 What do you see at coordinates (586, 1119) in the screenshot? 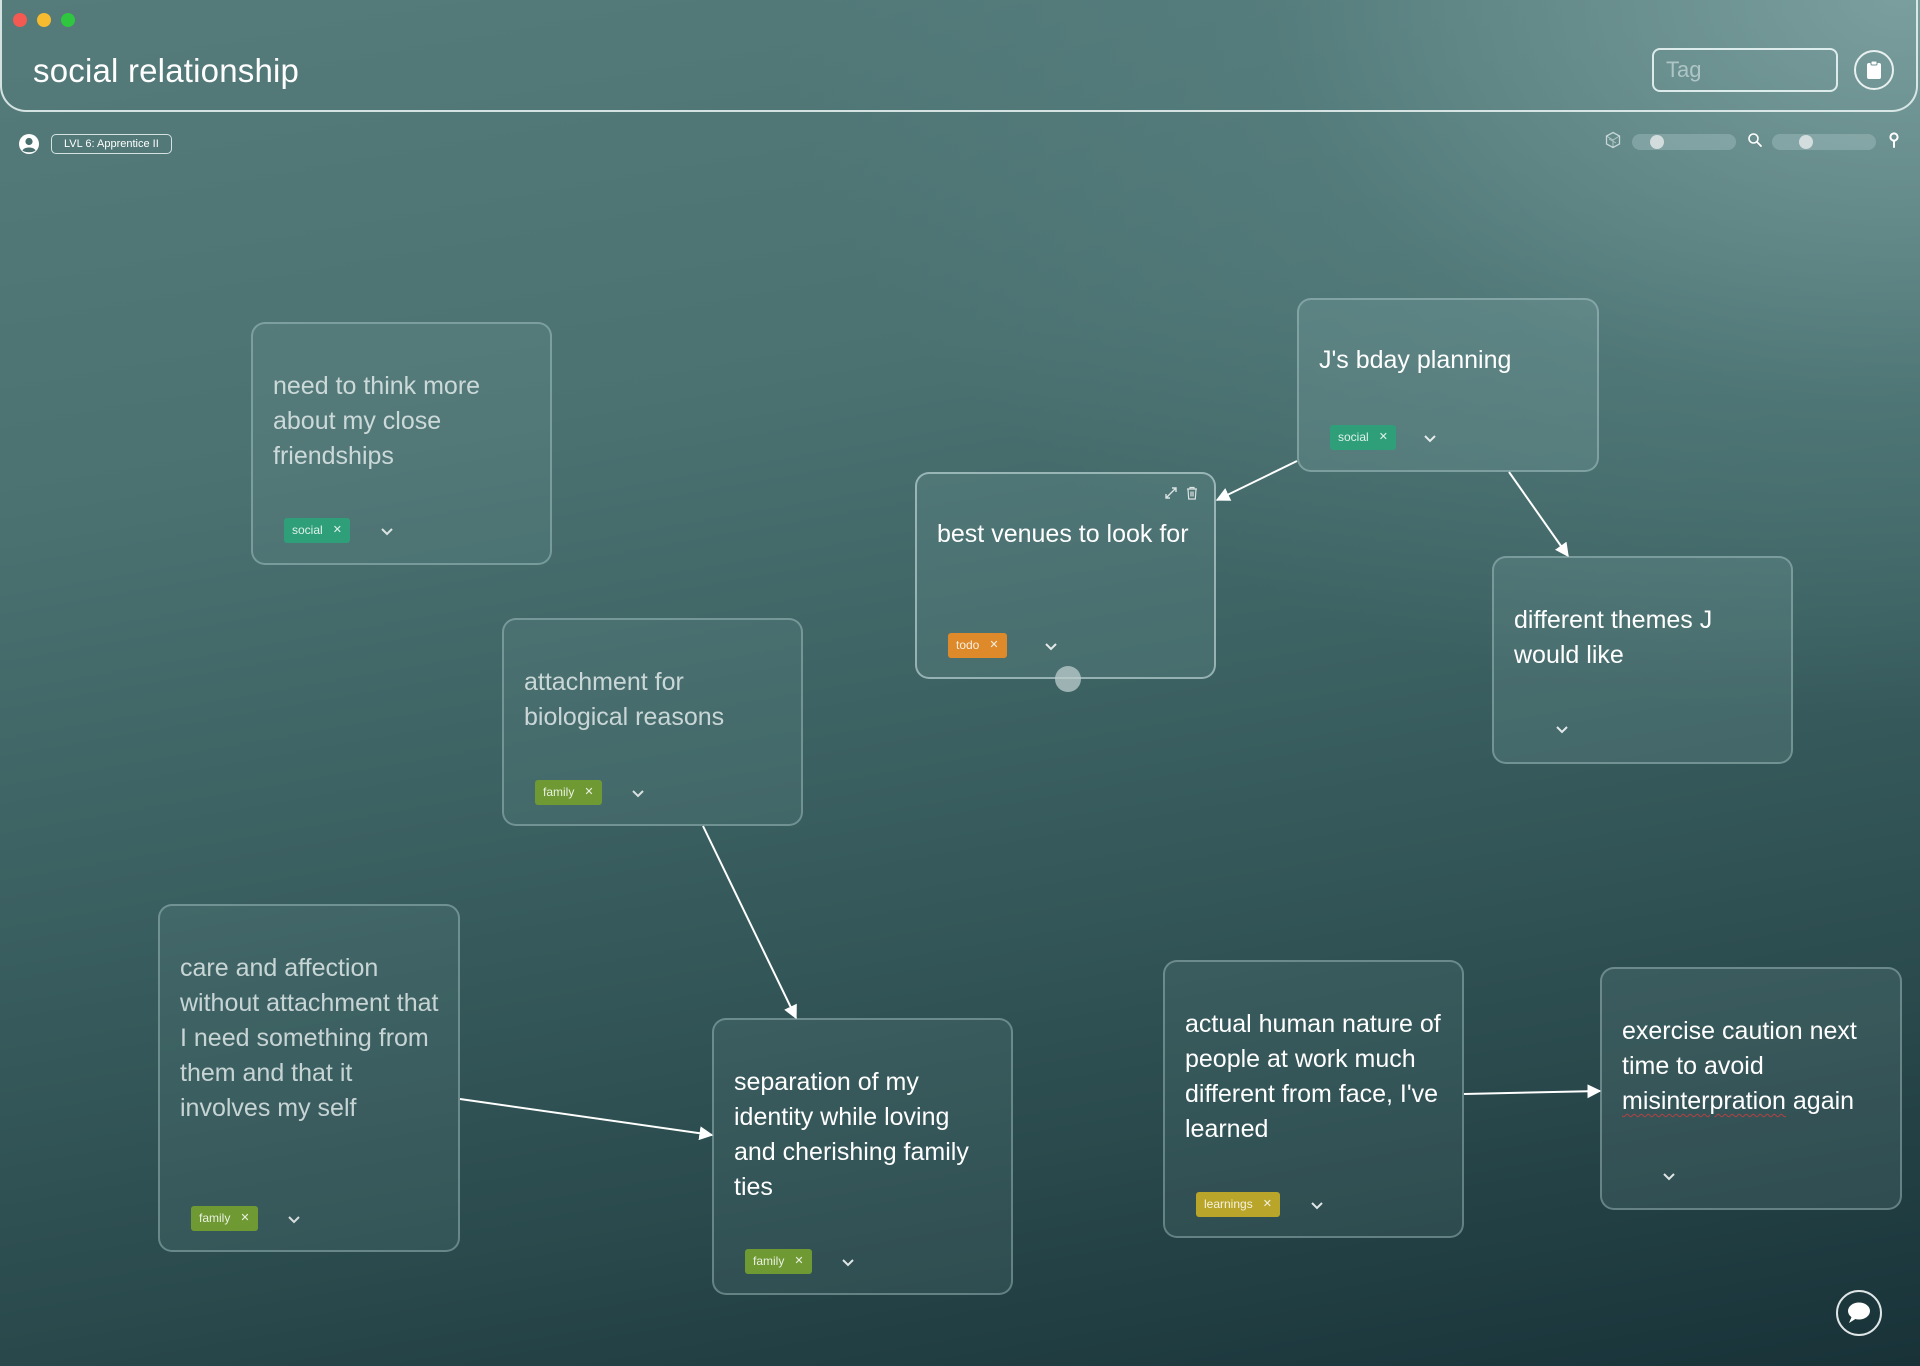
I see `edge-c6-c7` at bounding box center [586, 1119].